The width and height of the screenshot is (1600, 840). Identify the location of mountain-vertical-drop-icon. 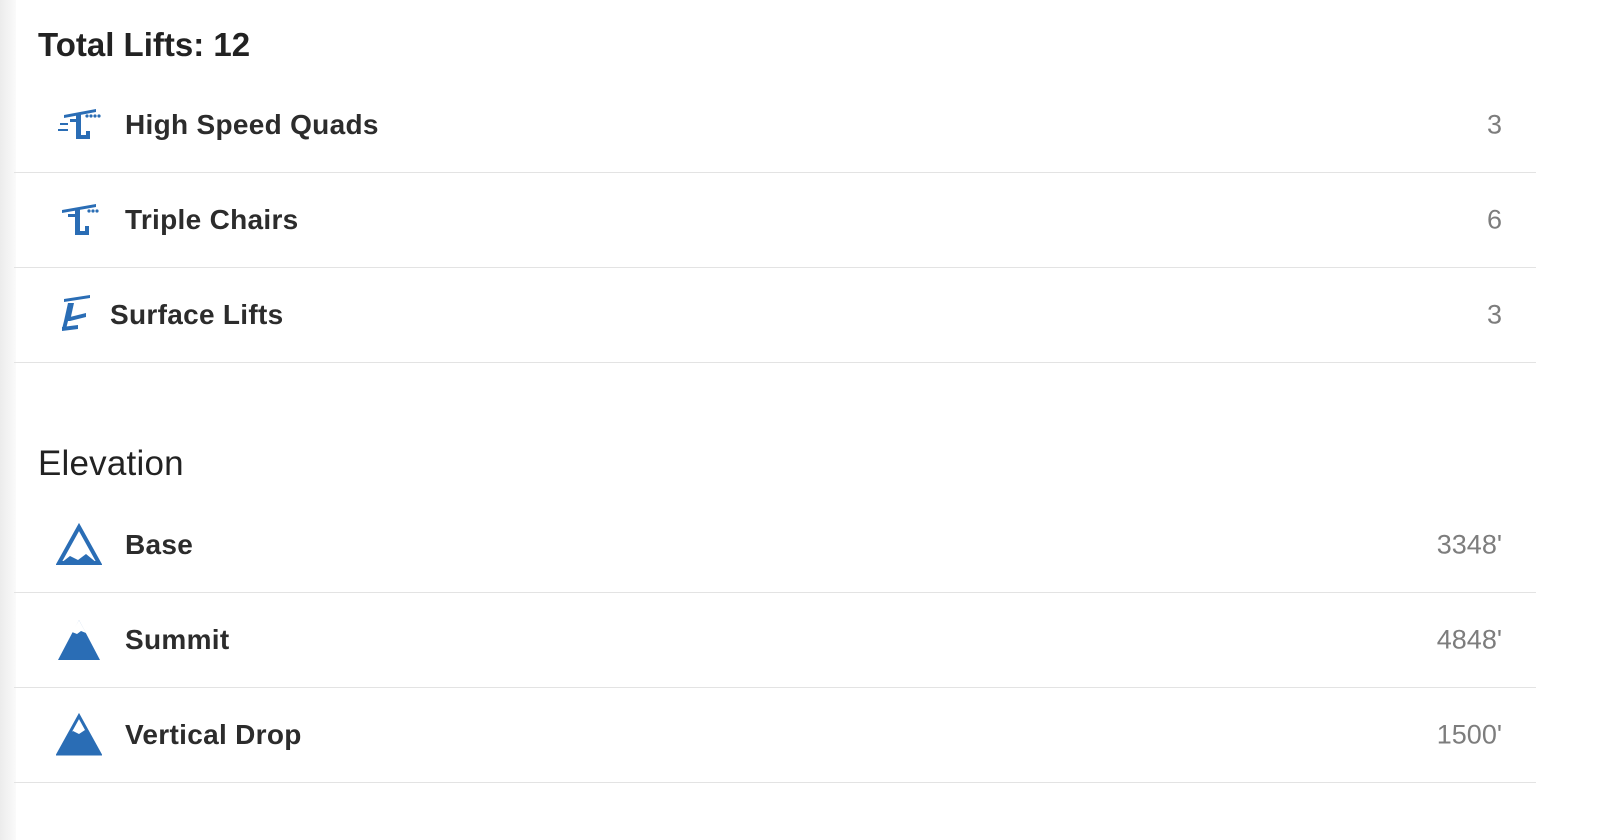
(79, 735).